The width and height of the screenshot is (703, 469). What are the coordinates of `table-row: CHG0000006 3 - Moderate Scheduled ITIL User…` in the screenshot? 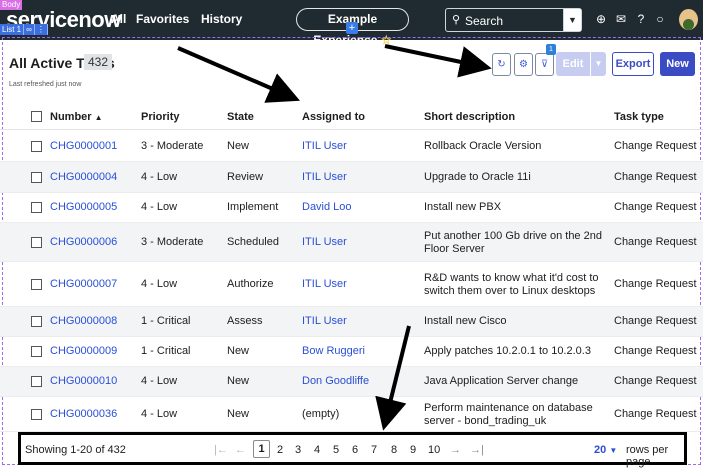 It's located at (351, 242).